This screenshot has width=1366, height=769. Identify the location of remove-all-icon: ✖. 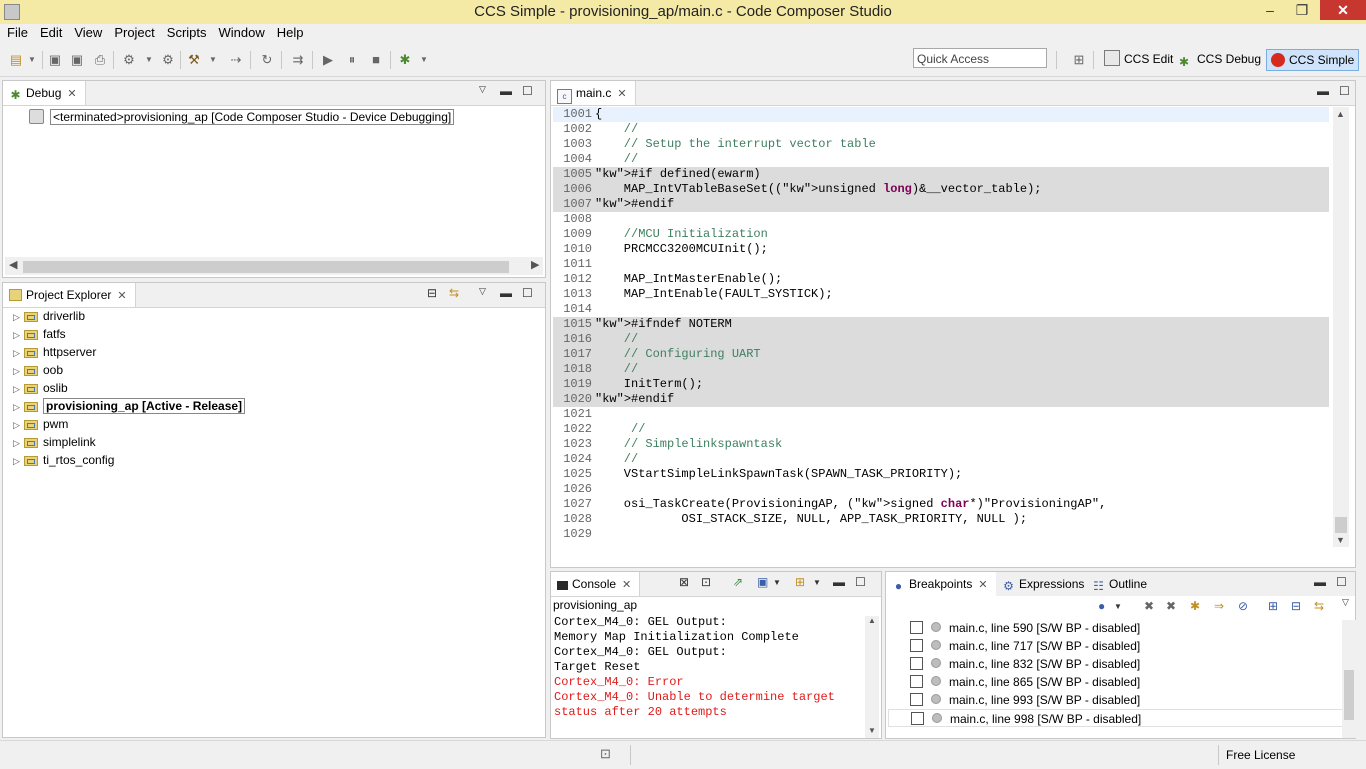
(1171, 606).